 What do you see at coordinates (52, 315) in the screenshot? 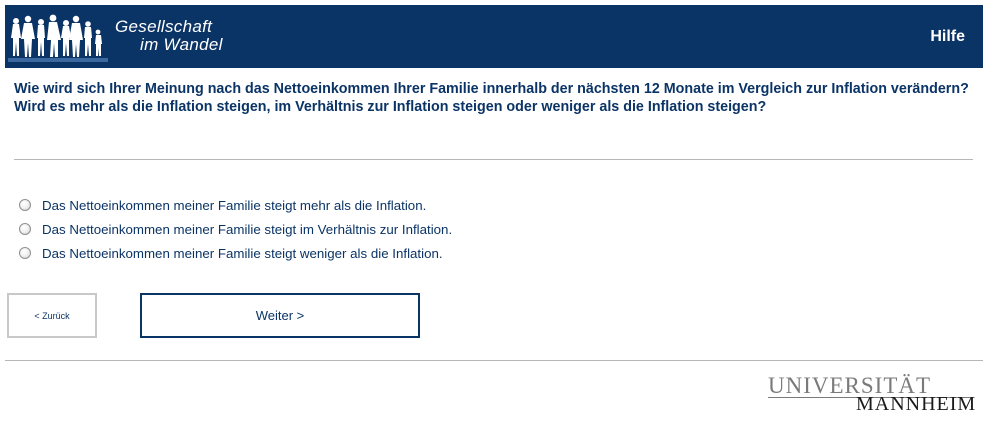
I see `back-button: < Zurück` at bounding box center [52, 315].